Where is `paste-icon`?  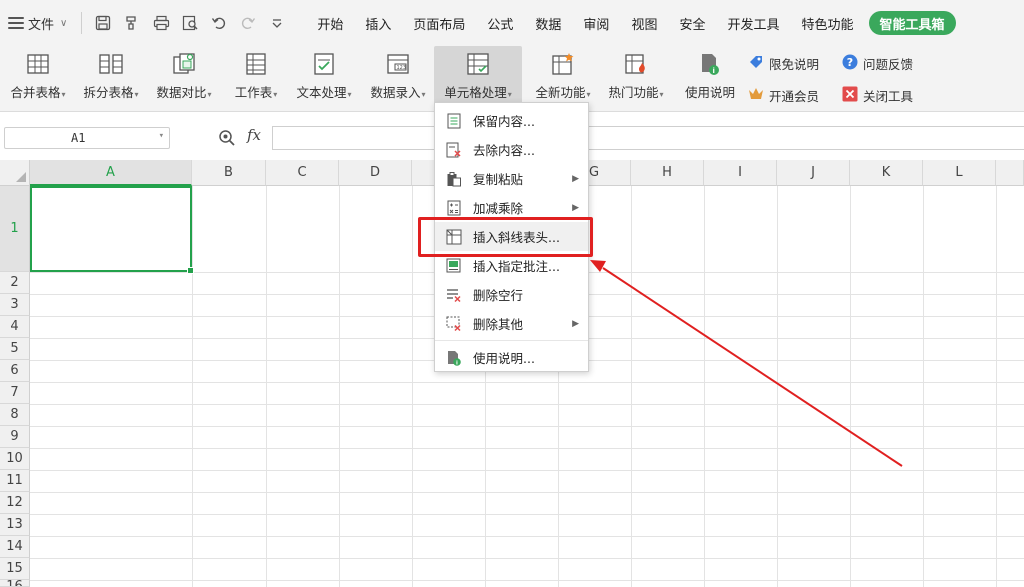
paste-icon is located at coordinates (454, 179).